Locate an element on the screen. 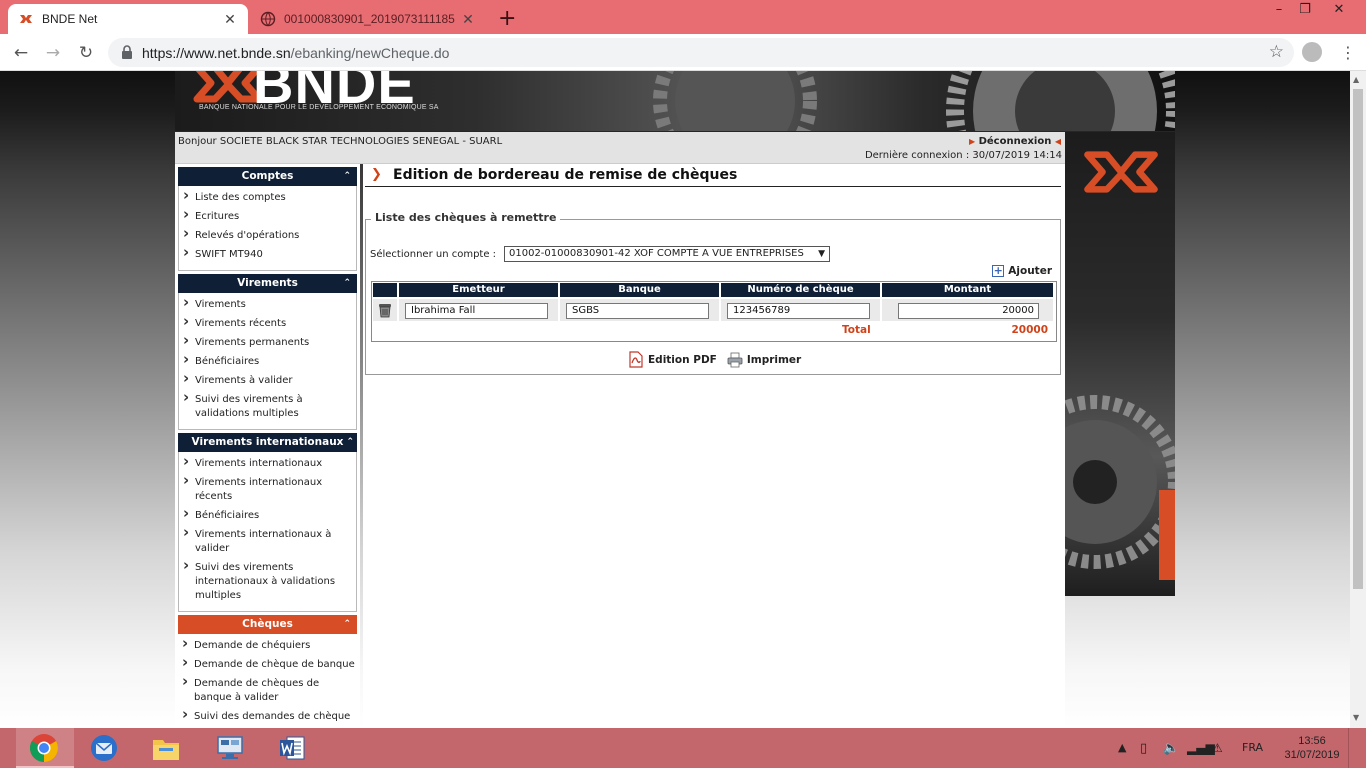 Image resolution: width=1366 pixels, height=768 pixels. trash-icon is located at coordinates (385, 310).